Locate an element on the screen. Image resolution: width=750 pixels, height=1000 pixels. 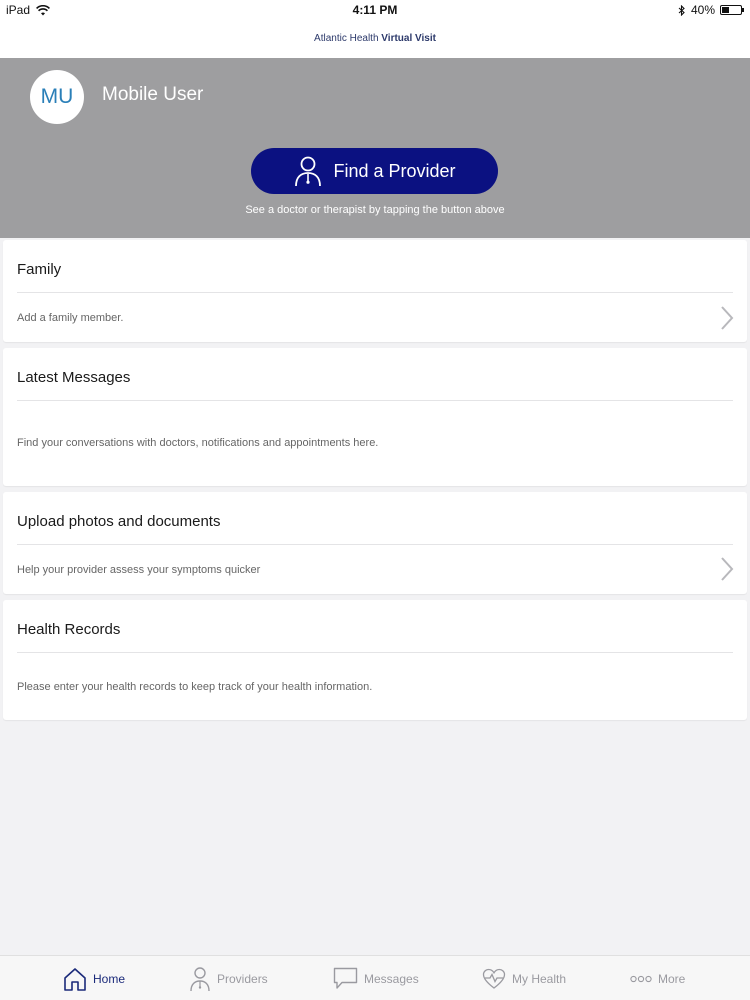
app-header: Atlantic Health Virtual Visit is located at coordinates (375, 39).